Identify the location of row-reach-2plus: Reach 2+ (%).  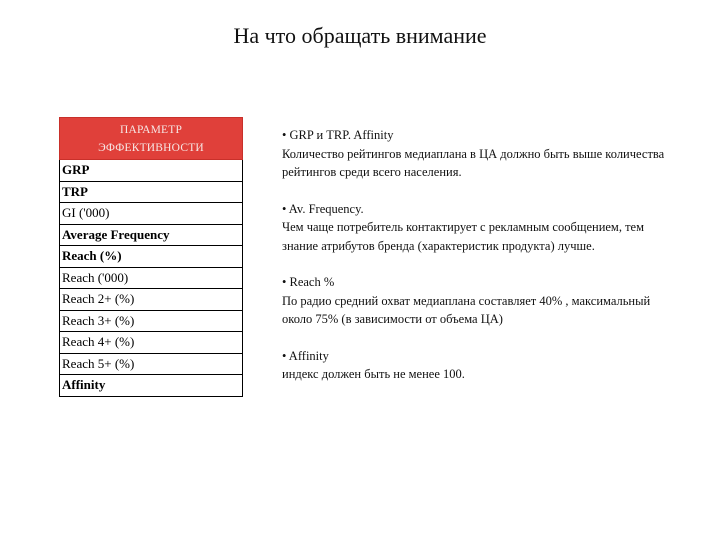
(151, 299).